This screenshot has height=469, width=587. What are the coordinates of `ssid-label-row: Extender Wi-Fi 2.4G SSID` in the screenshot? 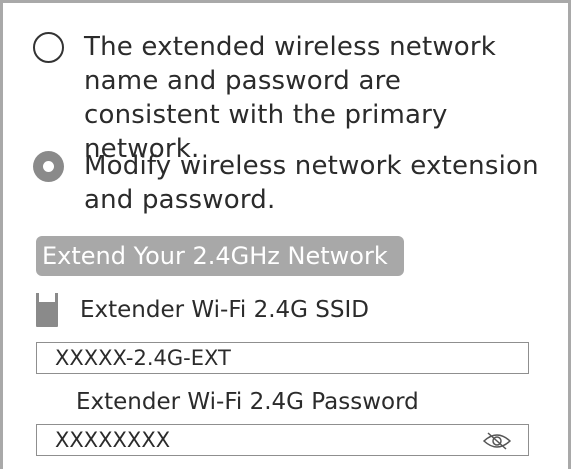 It's located at (202, 310).